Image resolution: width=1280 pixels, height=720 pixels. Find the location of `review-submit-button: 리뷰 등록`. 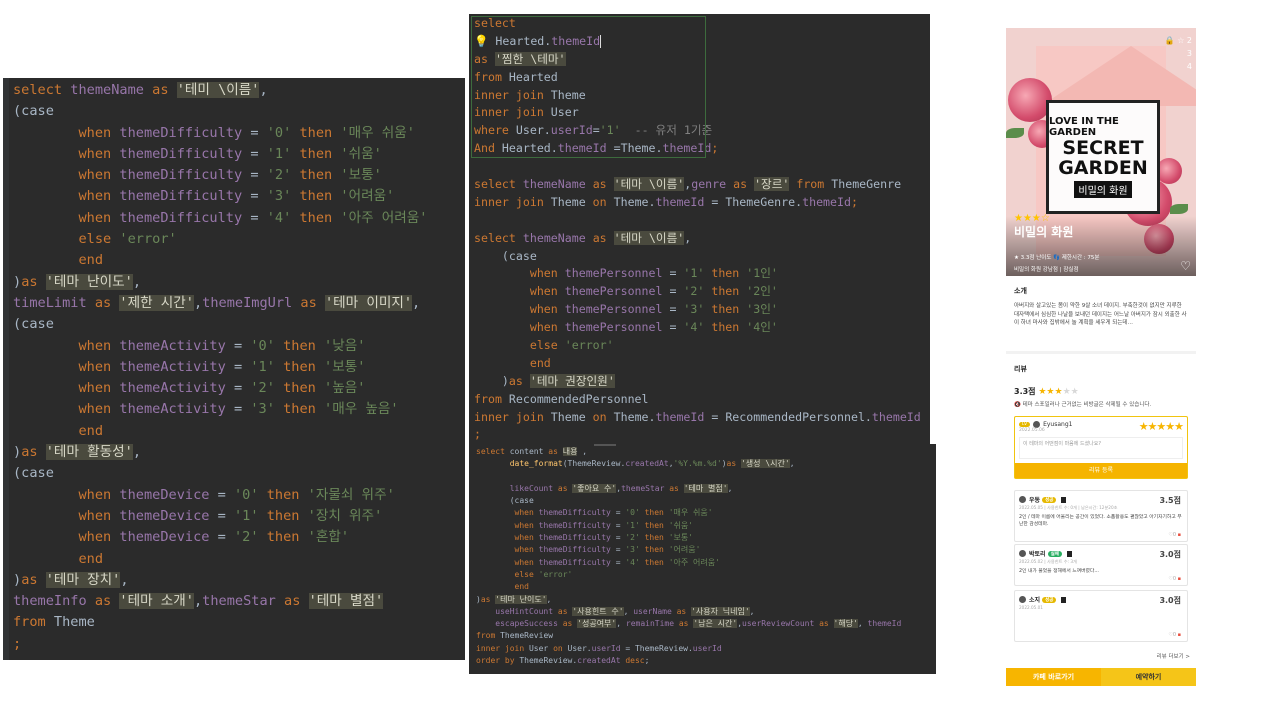

review-submit-button: 리뷰 등록 is located at coordinates (1101, 470).